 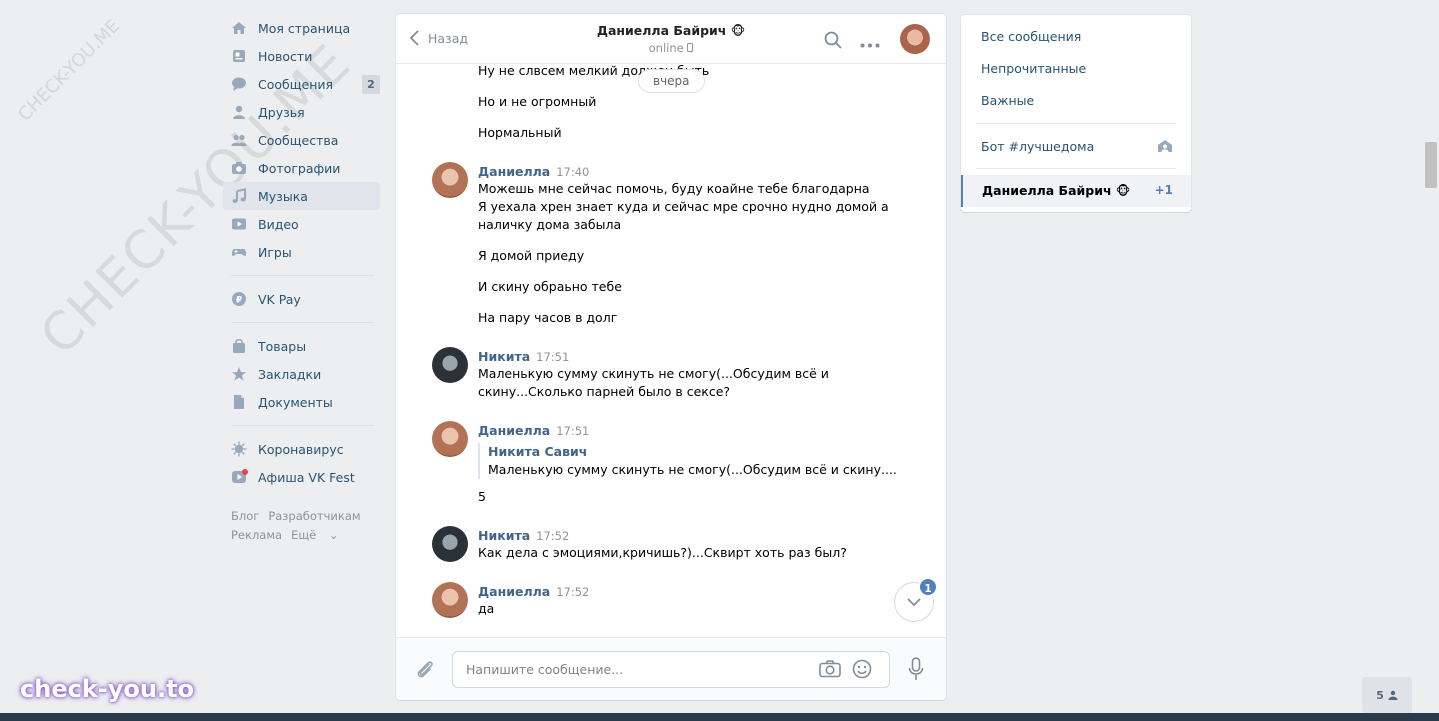 I want to click on voice-message-button, so click(x=916, y=670).